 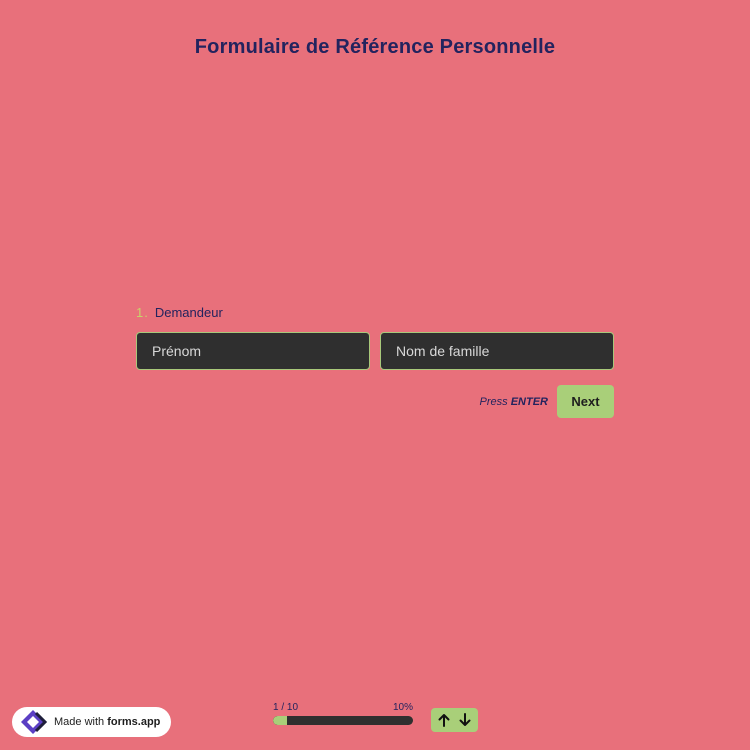 I want to click on question-label: 1. Demandeur, so click(x=375, y=312).